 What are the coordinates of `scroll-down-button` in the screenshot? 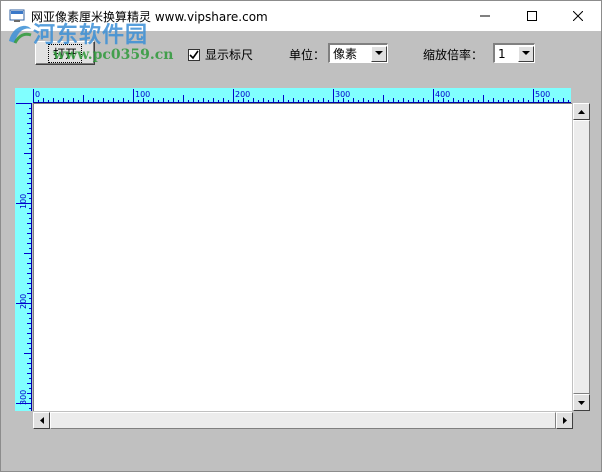 It's located at (581, 402).